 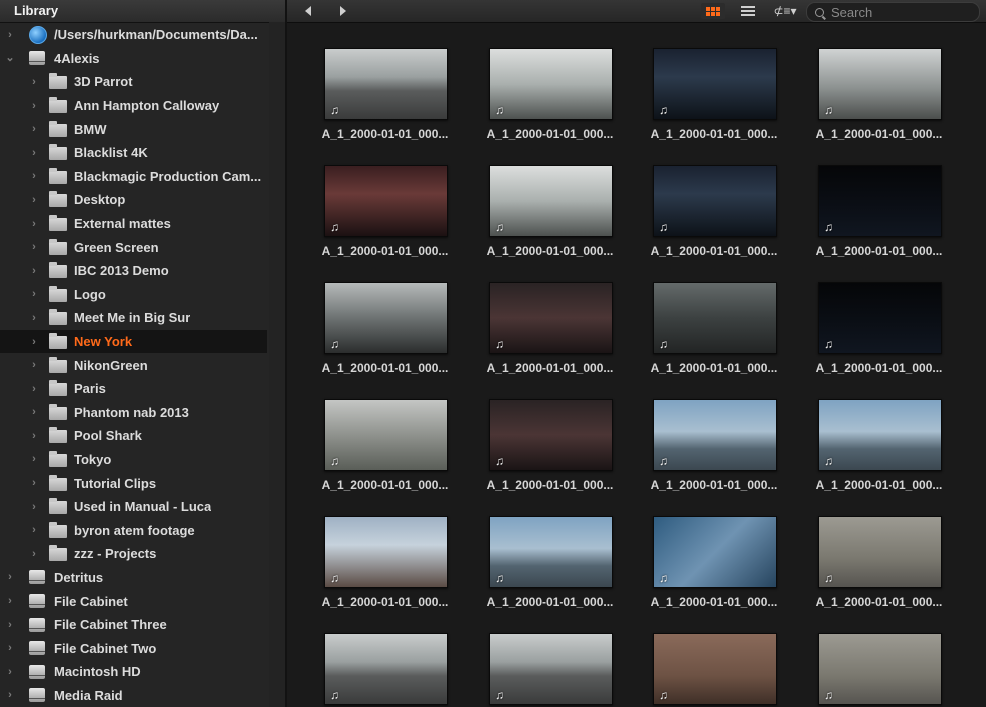 What do you see at coordinates (142, 483) in the screenshot?
I see `sidebar-item: › Tutorial Clips` at bounding box center [142, 483].